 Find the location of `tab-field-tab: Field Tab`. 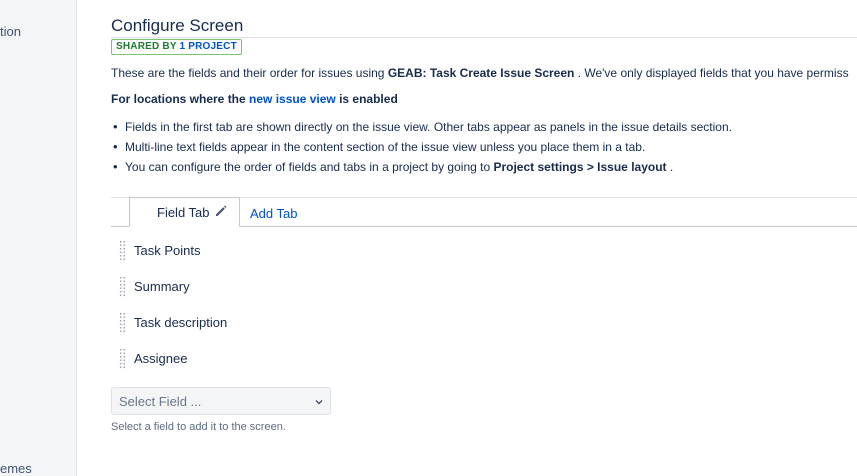

tab-field-tab: Field Tab is located at coordinates (184, 212).